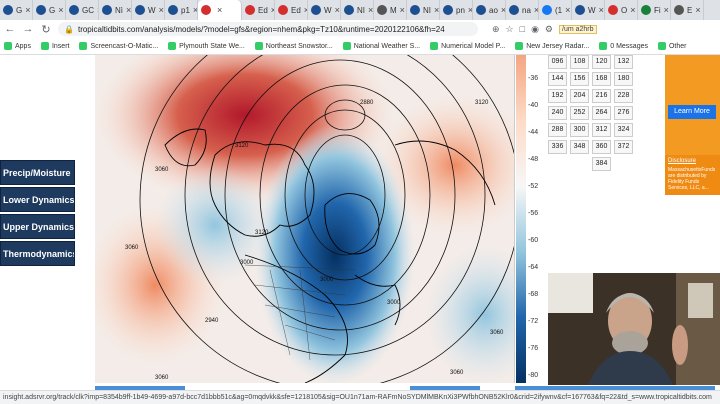  I want to click on tab: Nì ×, so click(115, 10).